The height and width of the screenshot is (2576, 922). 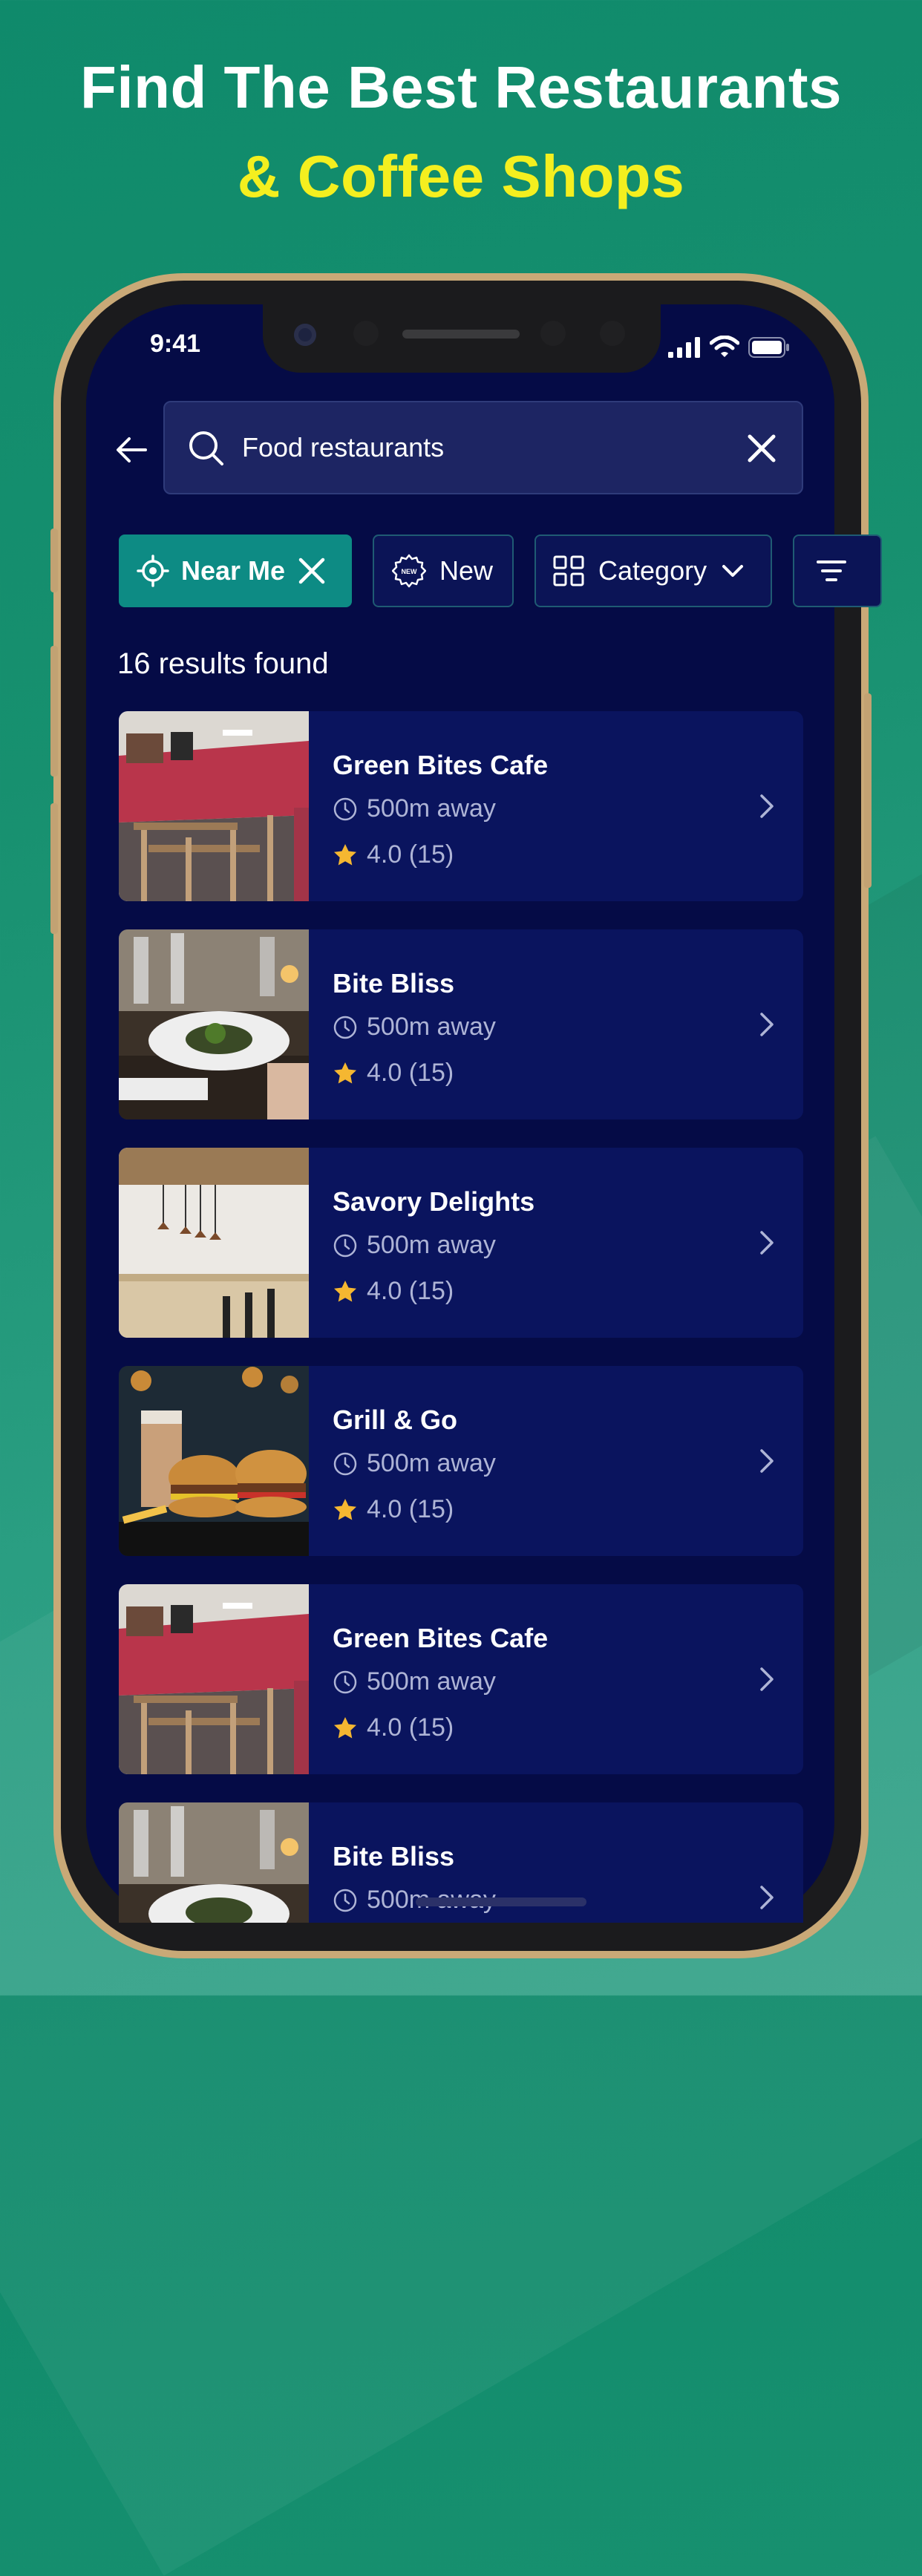 I want to click on grid-icon, so click(x=568, y=570).